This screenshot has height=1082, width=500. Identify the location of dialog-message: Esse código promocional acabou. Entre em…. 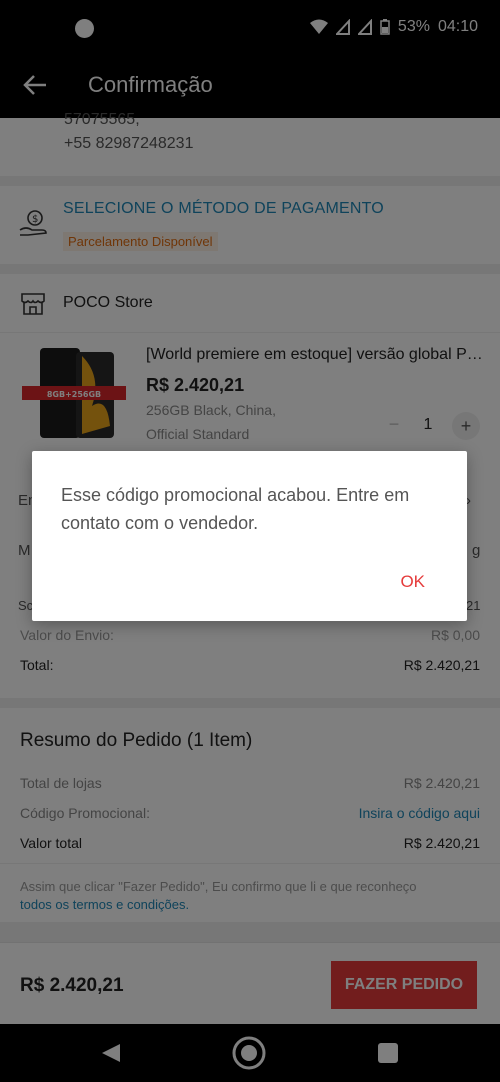
(235, 509).